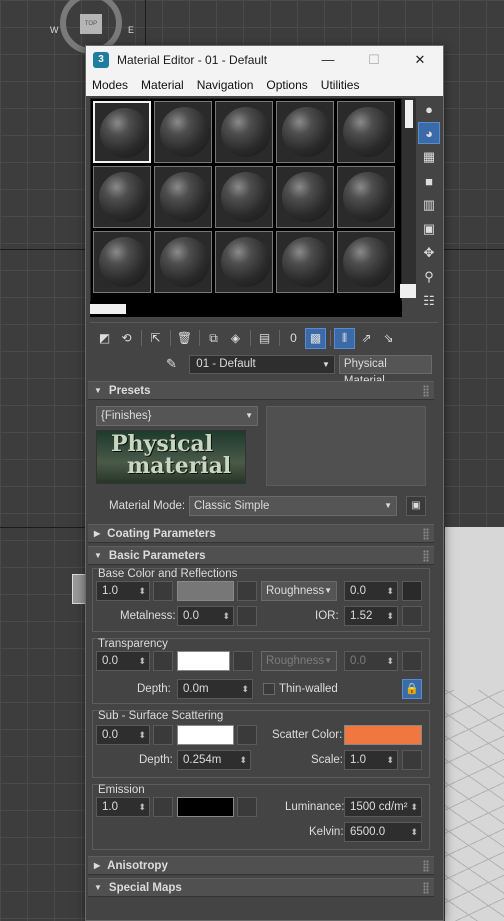 The image size is (504, 921). What do you see at coordinates (286, 85) in the screenshot?
I see `menu-options: Options` at bounding box center [286, 85].